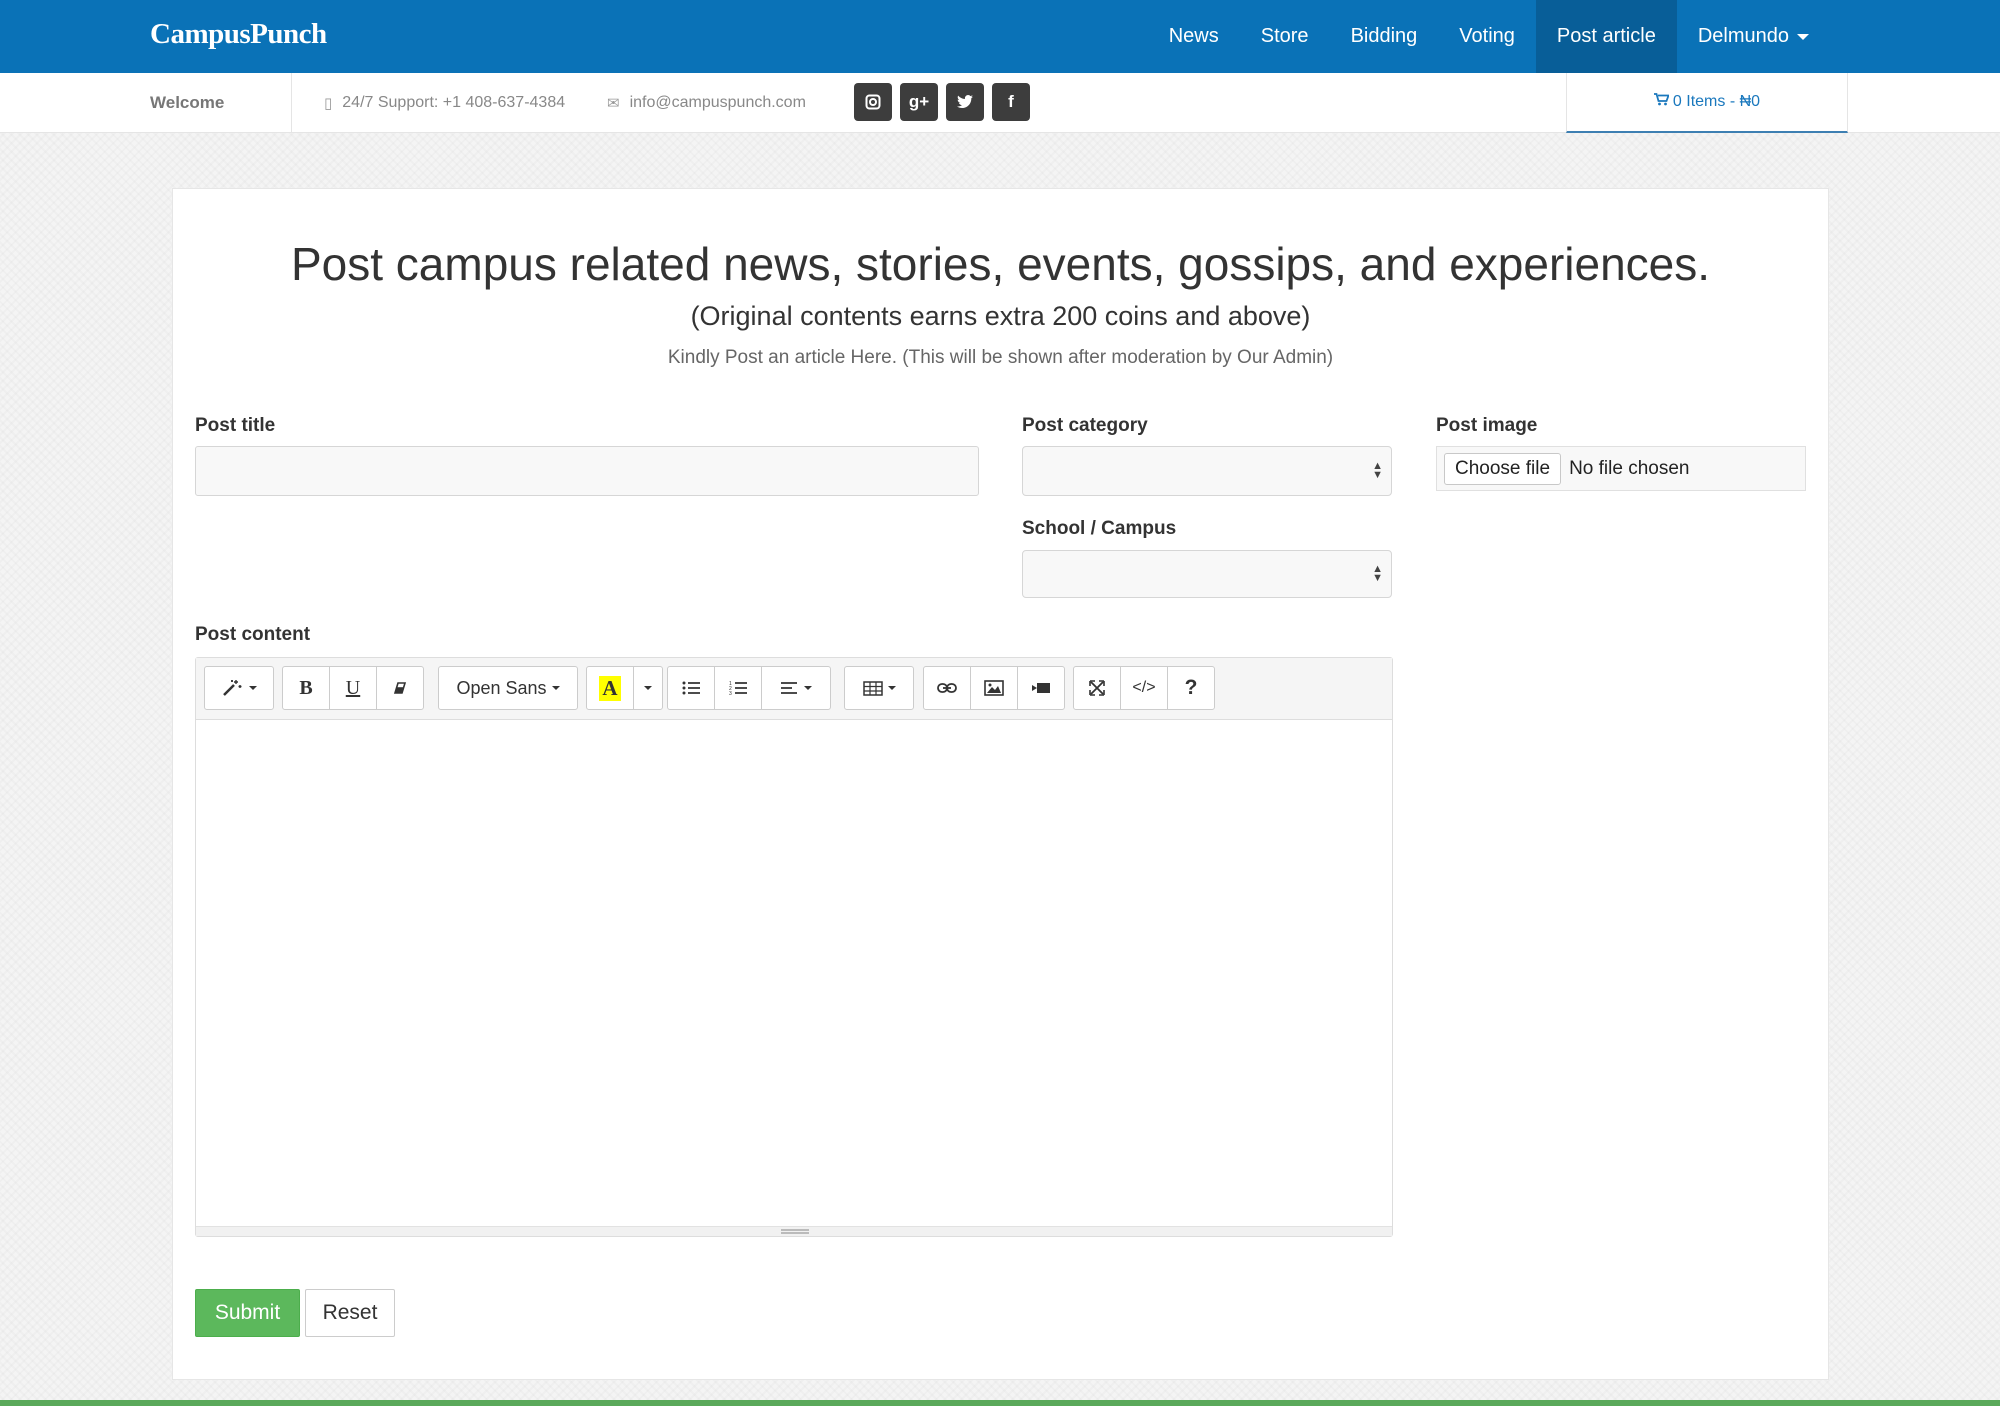  What do you see at coordinates (253, 634) in the screenshot?
I see `post-content-label: Post content` at bounding box center [253, 634].